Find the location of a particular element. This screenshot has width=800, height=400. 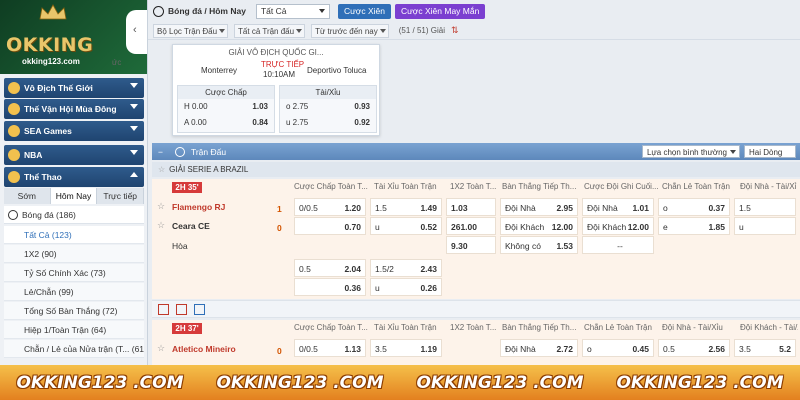

matches-panel-header: − Trận Đấu Lựa chọn bình thường Hai Dòng is located at coordinates (476, 151).